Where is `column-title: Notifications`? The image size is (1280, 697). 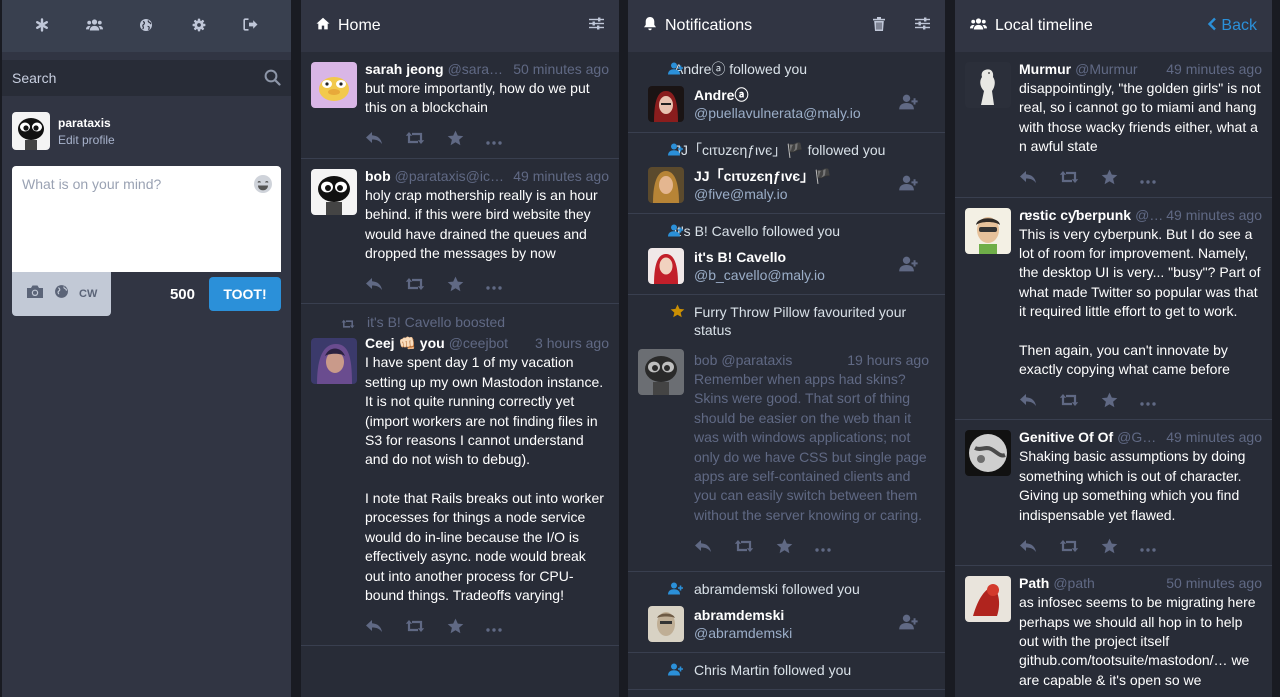
column-title: Notifications is located at coordinates (708, 26).